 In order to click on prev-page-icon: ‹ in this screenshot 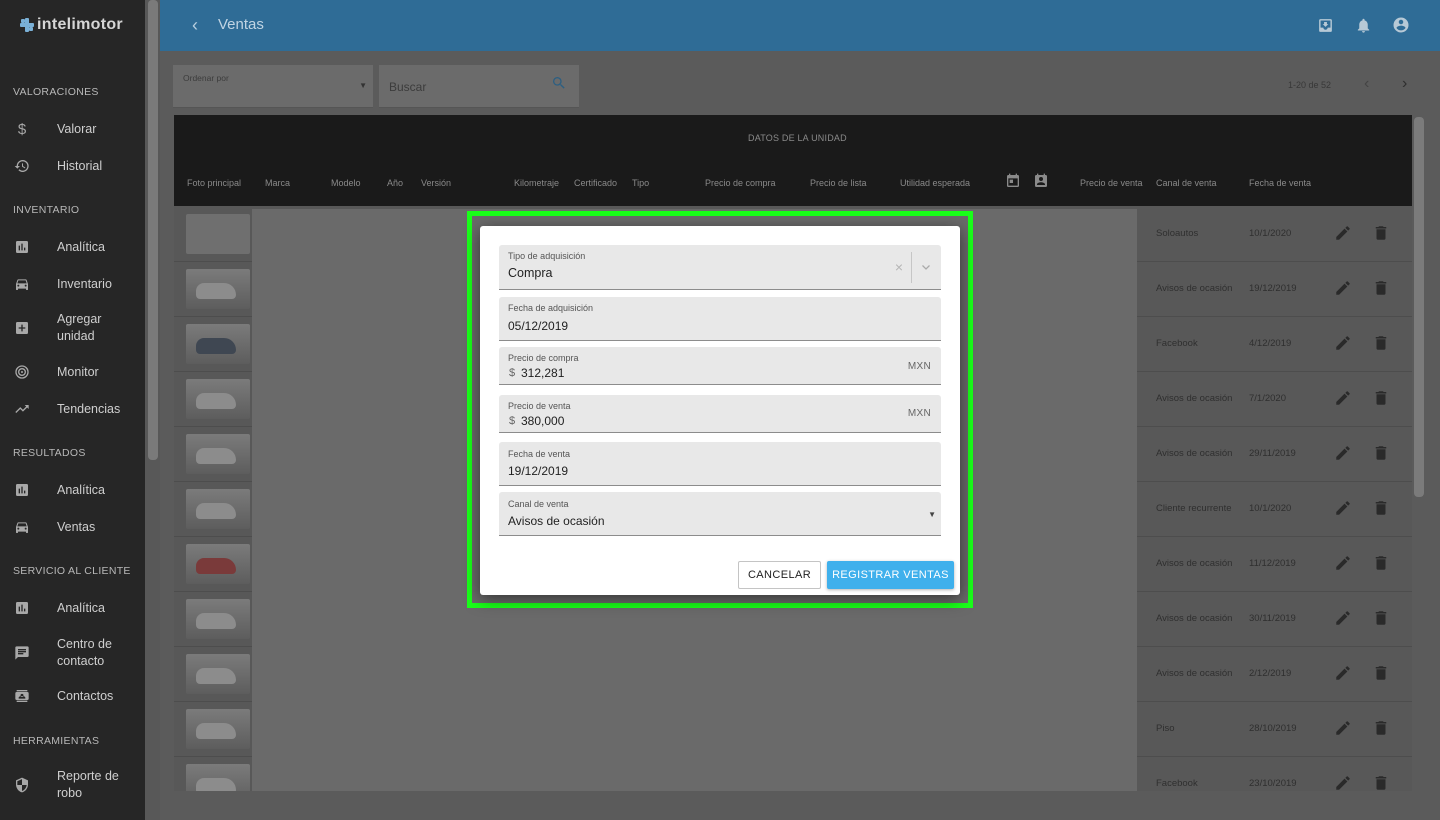, I will do `click(1366, 84)`.